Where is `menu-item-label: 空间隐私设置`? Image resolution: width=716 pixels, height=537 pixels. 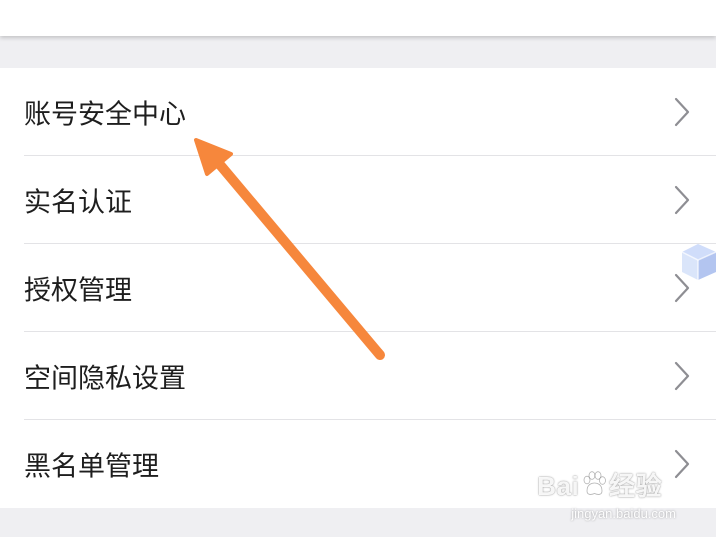
menu-item-label: 空间隐私设置 is located at coordinates (105, 379).